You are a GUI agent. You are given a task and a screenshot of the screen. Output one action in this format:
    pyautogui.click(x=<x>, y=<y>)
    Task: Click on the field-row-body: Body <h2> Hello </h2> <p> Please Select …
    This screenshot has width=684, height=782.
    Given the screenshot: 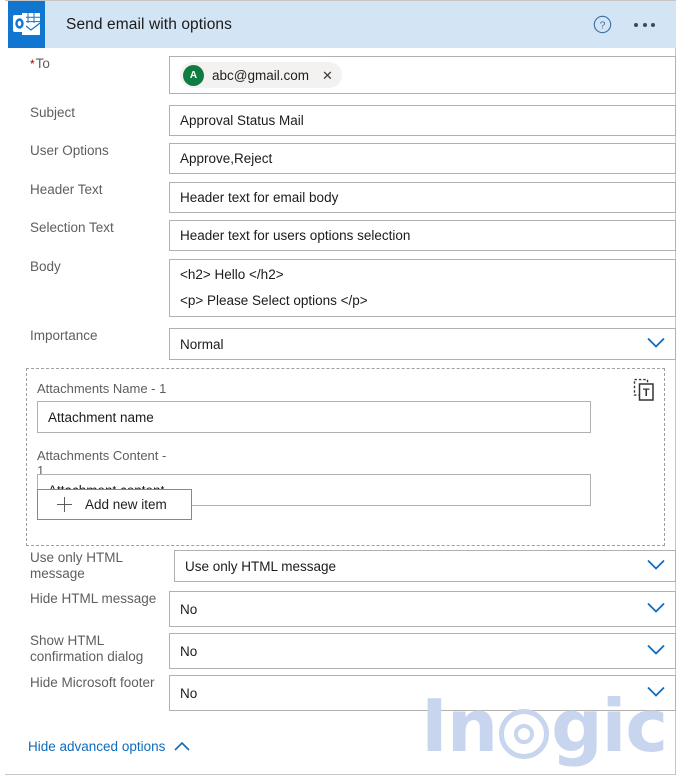 What is the action you would take?
    pyautogui.click(x=345, y=288)
    